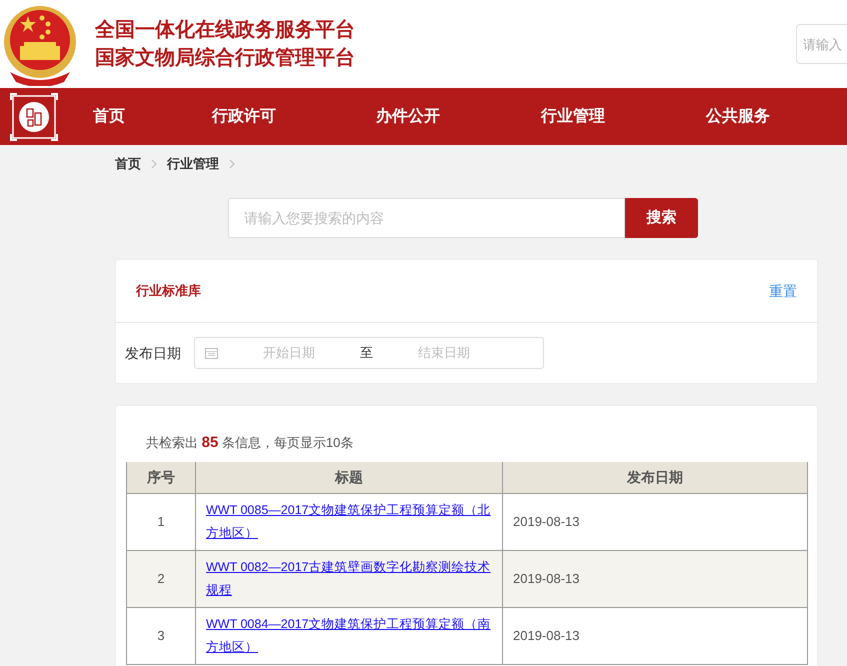 This screenshot has height=666, width=847. What do you see at coordinates (34, 116) in the screenshot?
I see `seal-logo-icon` at bounding box center [34, 116].